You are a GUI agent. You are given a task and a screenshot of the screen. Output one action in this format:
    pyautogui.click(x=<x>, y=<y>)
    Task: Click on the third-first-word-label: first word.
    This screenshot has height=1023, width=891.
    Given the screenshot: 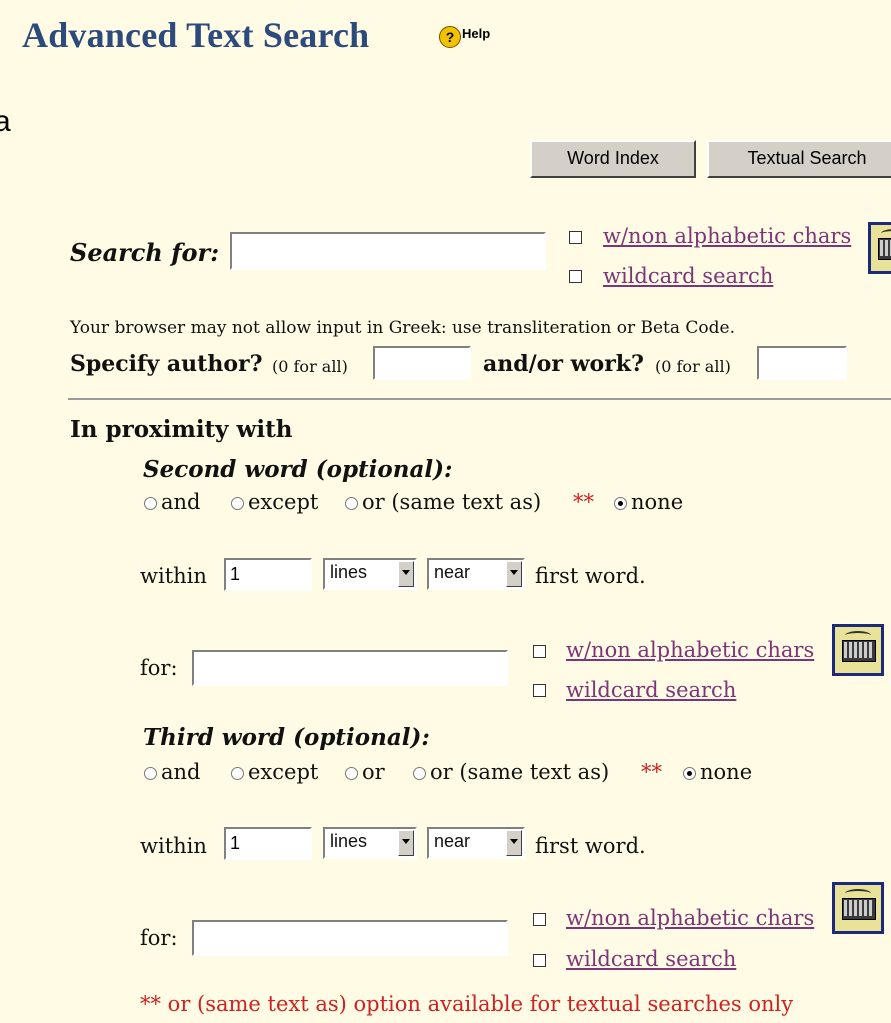 What is the action you would take?
    pyautogui.click(x=590, y=846)
    